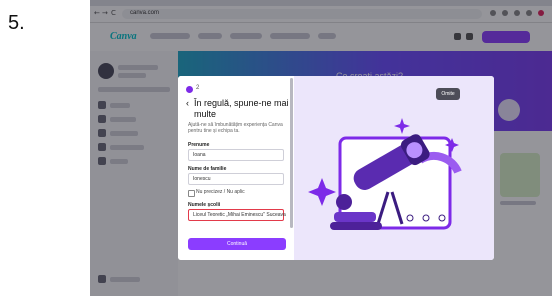  Describe the element at coordinates (236, 179) in the screenshot. I see `last-name-field: Ionescu` at that location.